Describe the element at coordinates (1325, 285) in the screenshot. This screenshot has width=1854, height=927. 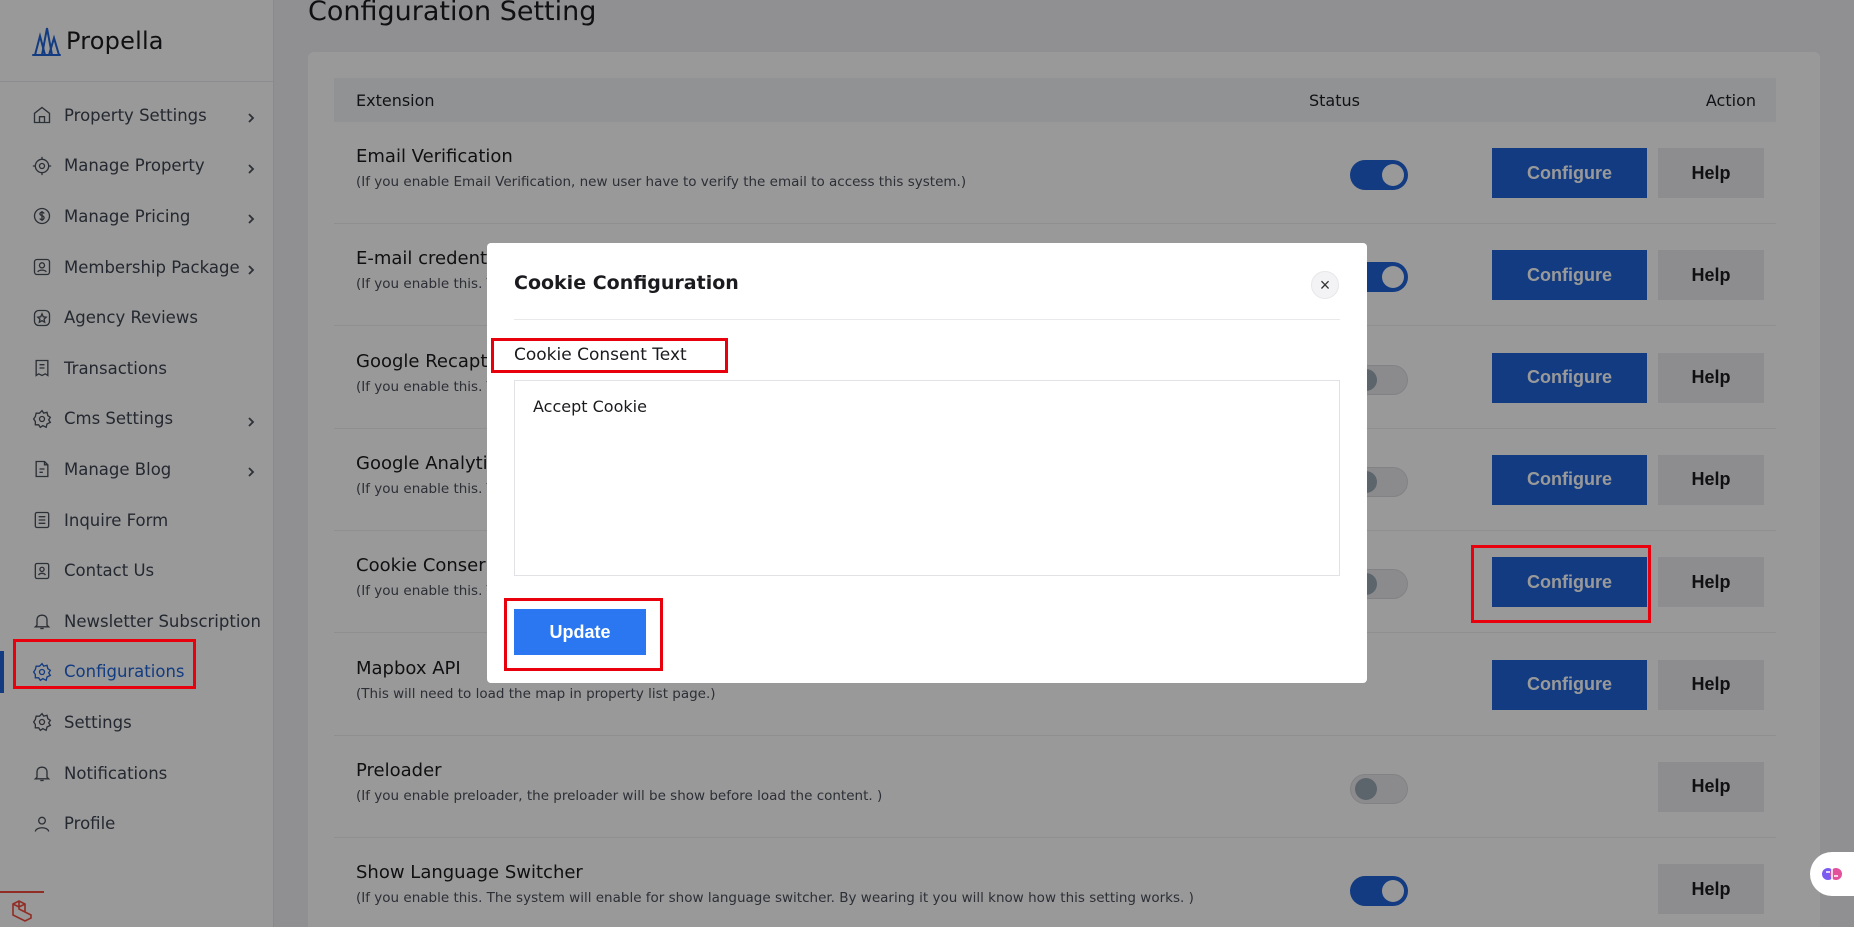
I see `close-icon: ×` at that location.